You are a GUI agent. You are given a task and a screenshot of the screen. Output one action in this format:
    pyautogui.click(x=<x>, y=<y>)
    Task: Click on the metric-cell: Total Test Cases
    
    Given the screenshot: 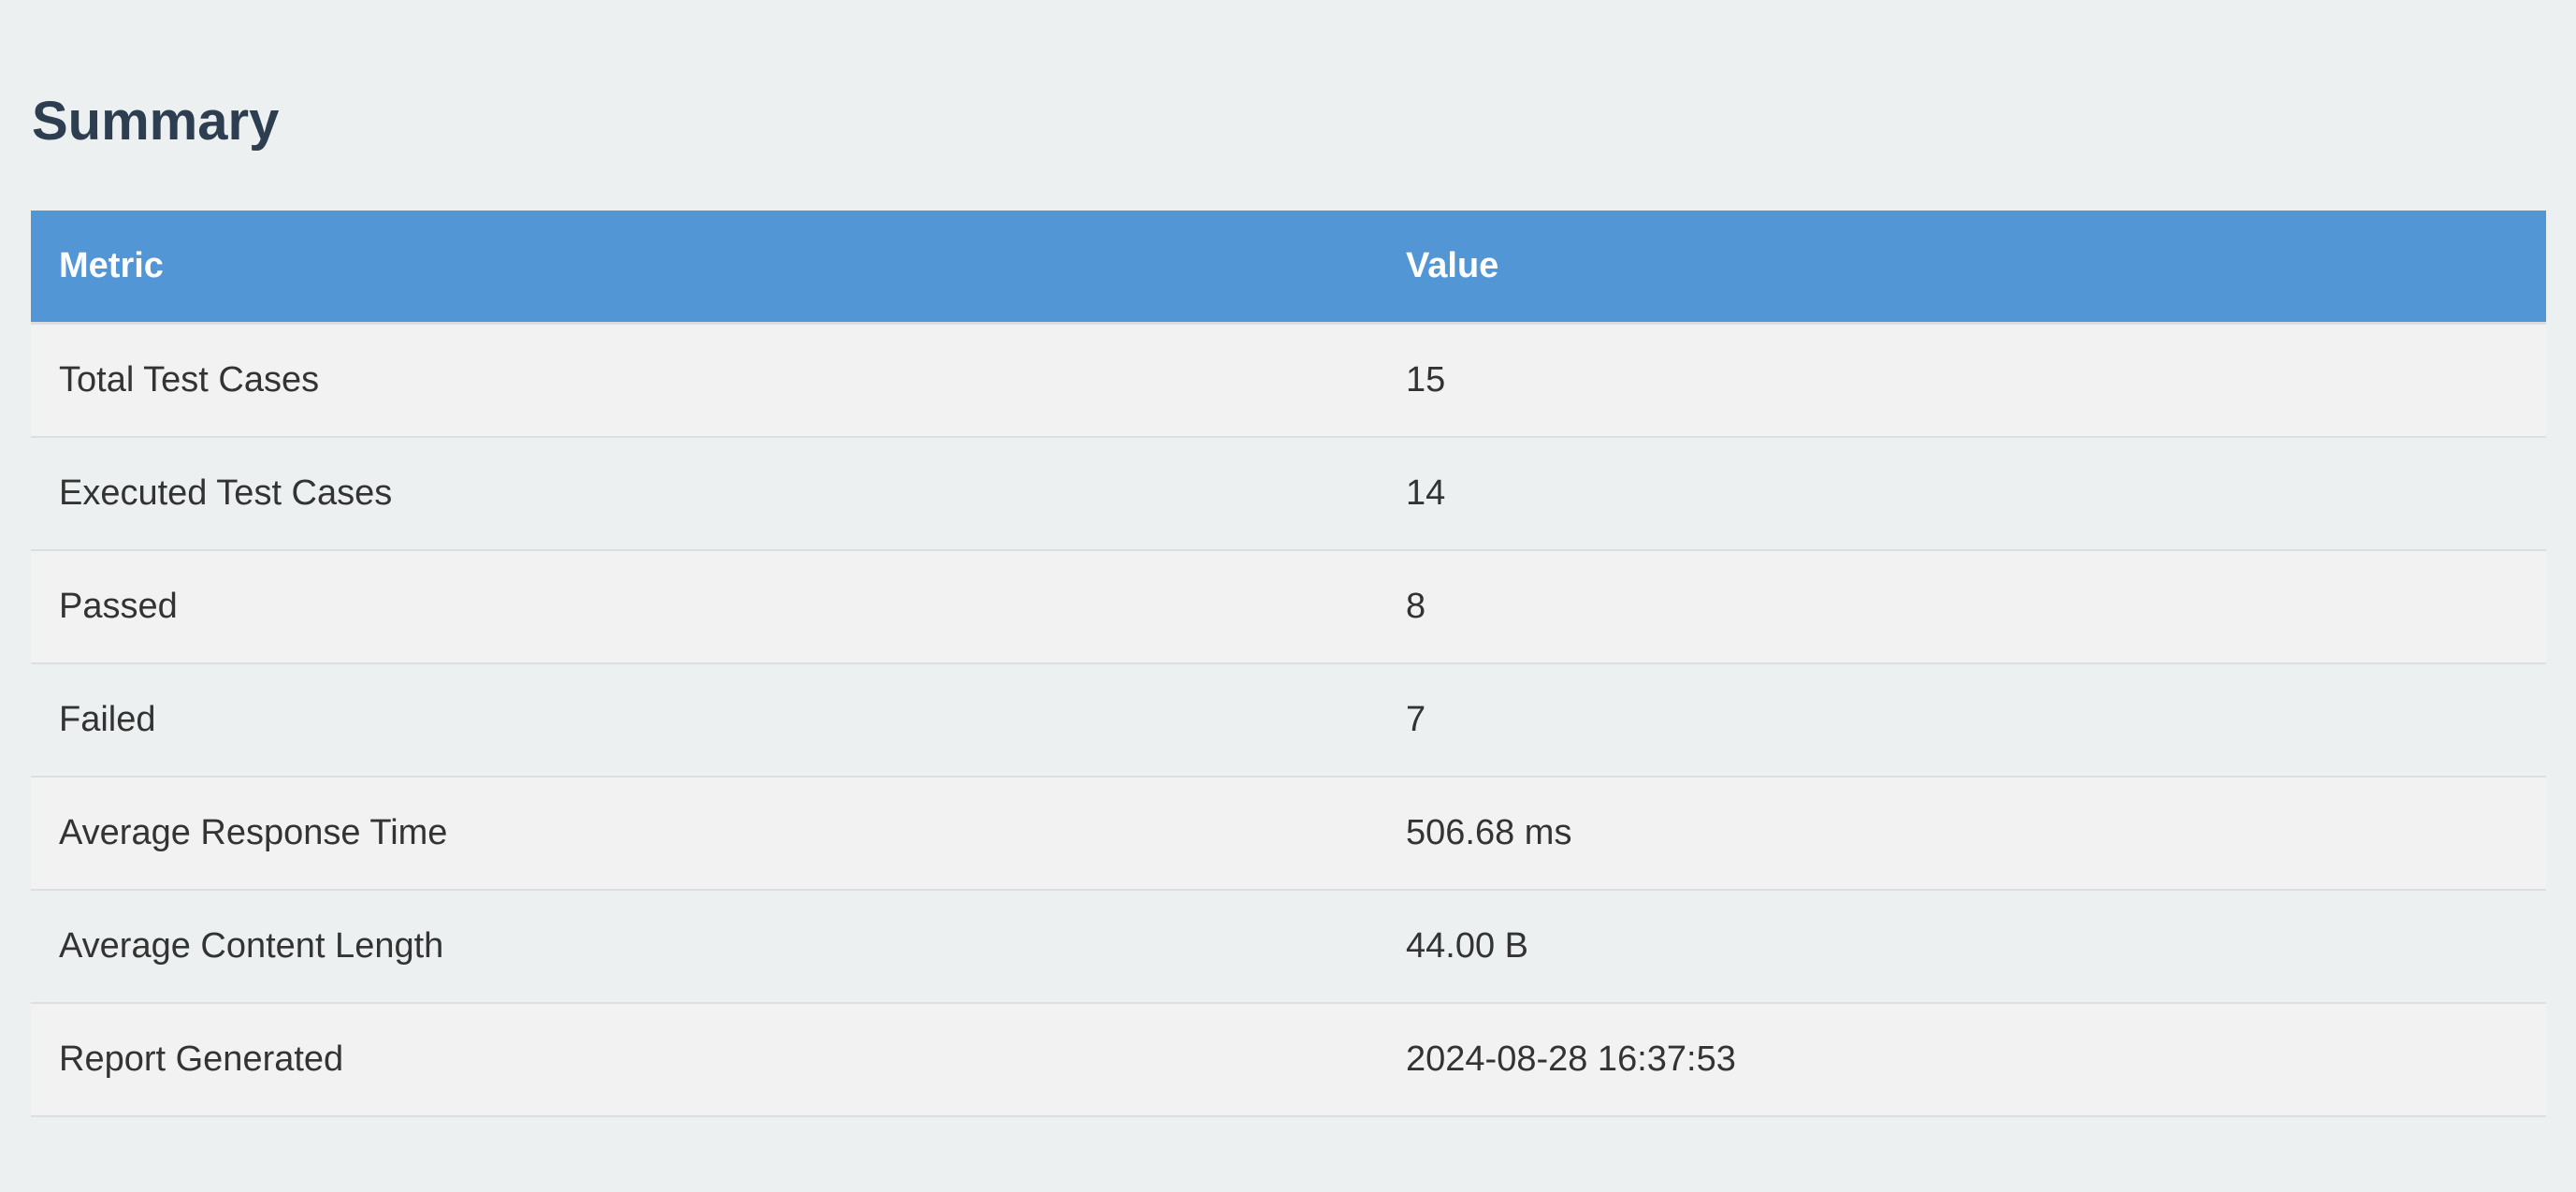 What is the action you would take?
    pyautogui.click(x=704, y=380)
    